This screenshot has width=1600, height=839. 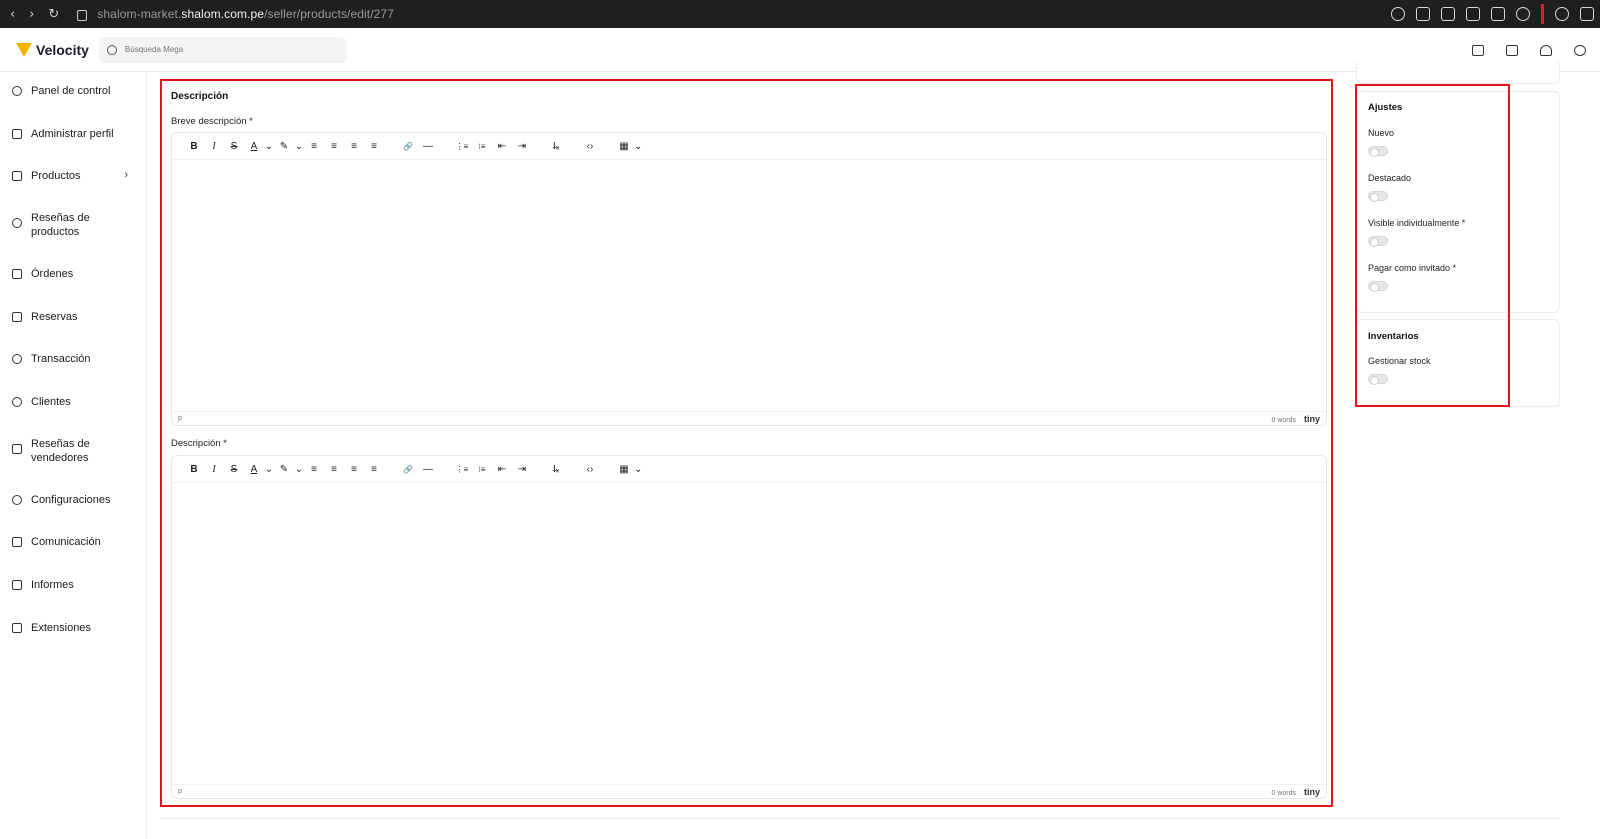 I want to click on sidebar-item-communication: Comunicación, so click(x=73, y=542).